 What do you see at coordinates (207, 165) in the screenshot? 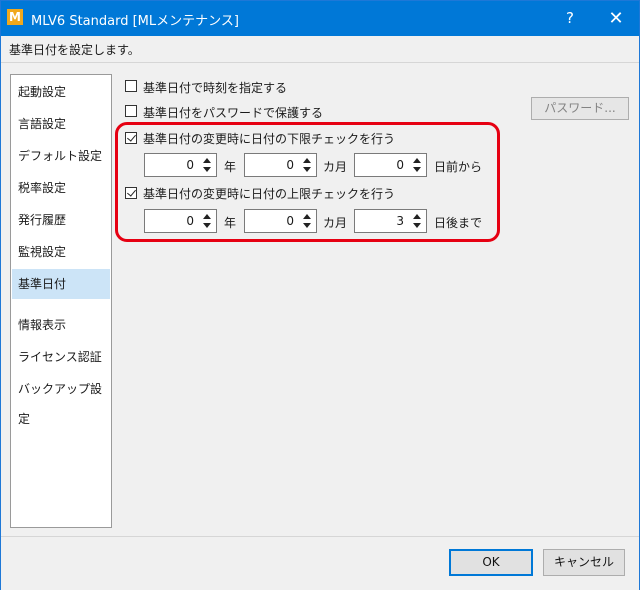
I see `lower-year-arrows` at bounding box center [207, 165].